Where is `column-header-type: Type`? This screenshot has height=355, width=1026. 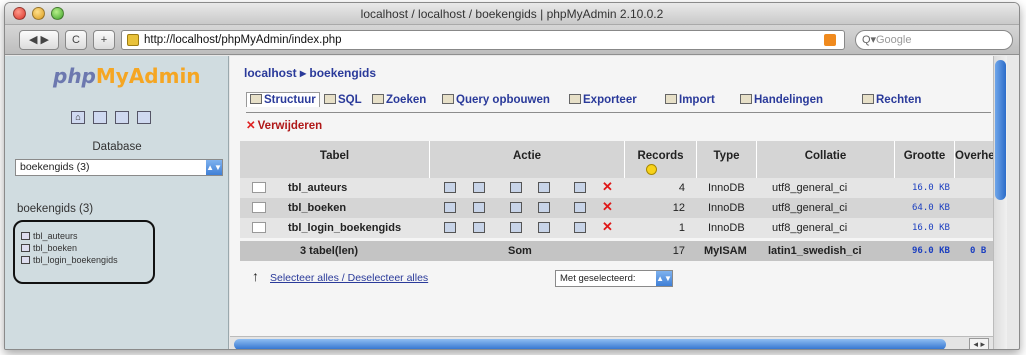 column-header-type: Type is located at coordinates (727, 159).